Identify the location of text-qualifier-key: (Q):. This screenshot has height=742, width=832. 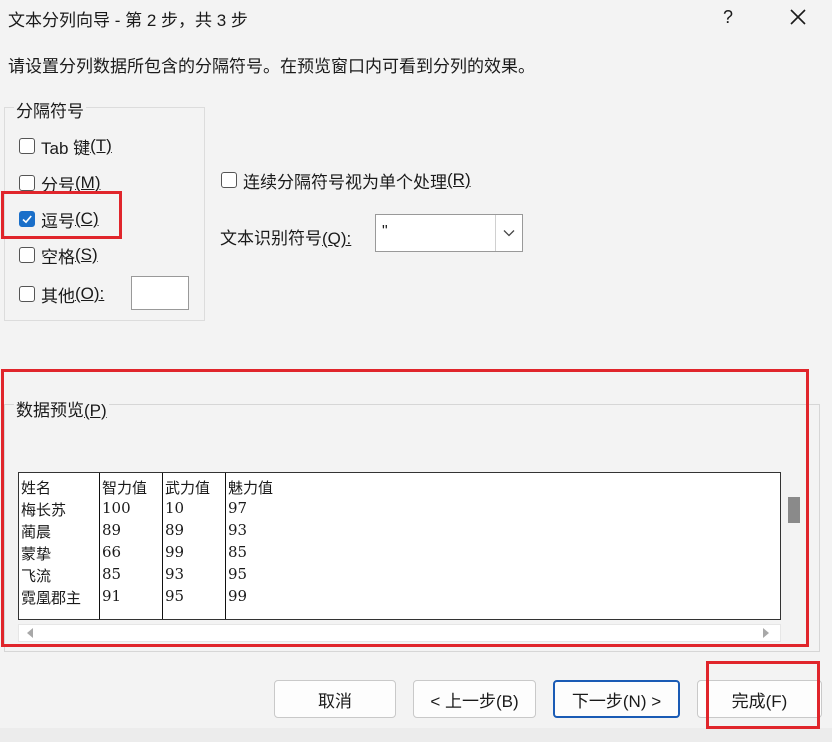
(337, 238).